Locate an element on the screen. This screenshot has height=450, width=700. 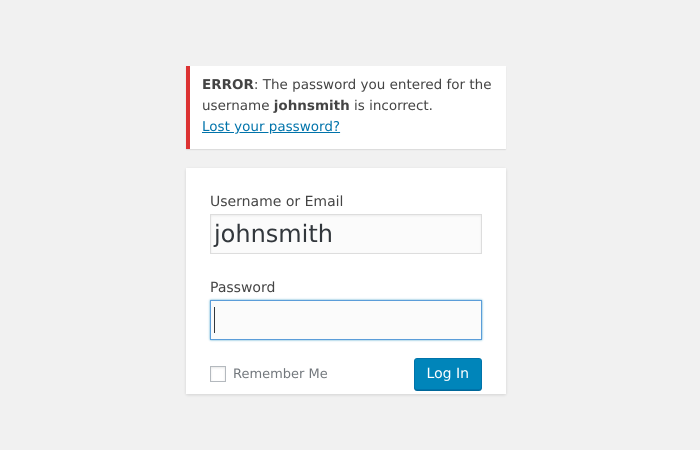
field-label: Username or Email is located at coordinates (277, 202).